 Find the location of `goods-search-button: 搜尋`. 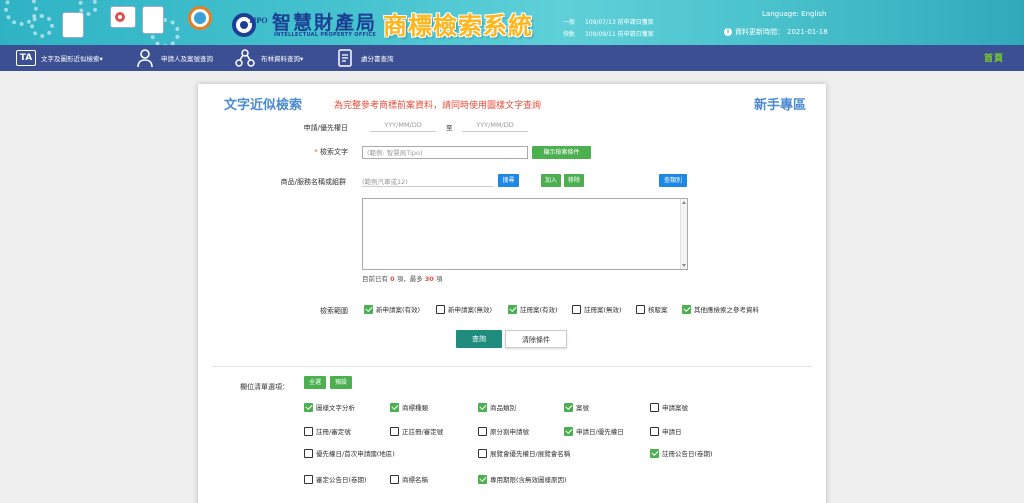

goods-search-button: 搜尋 is located at coordinates (508, 180).